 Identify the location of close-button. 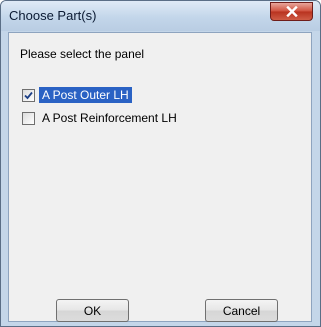
(291, 11).